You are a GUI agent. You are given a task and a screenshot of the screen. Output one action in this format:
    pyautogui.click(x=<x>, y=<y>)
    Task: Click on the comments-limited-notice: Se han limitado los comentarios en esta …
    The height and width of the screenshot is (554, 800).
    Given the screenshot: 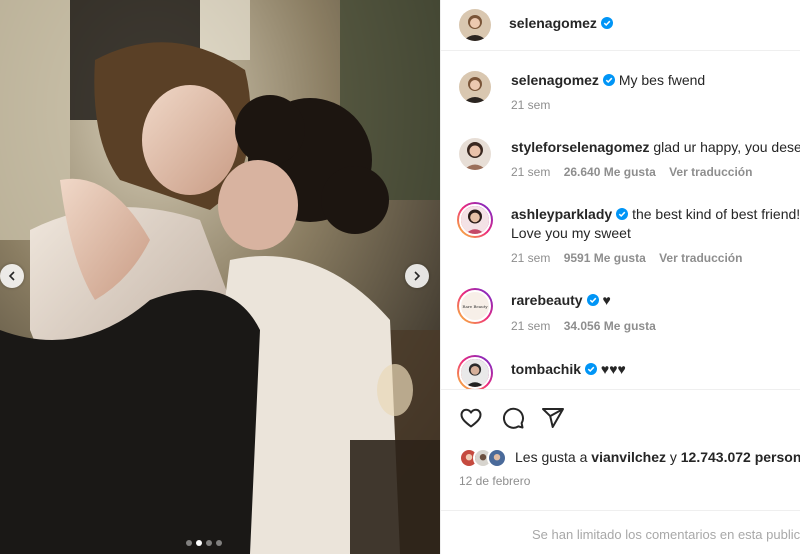 What is the action you would take?
    pyautogui.click(x=620, y=532)
    